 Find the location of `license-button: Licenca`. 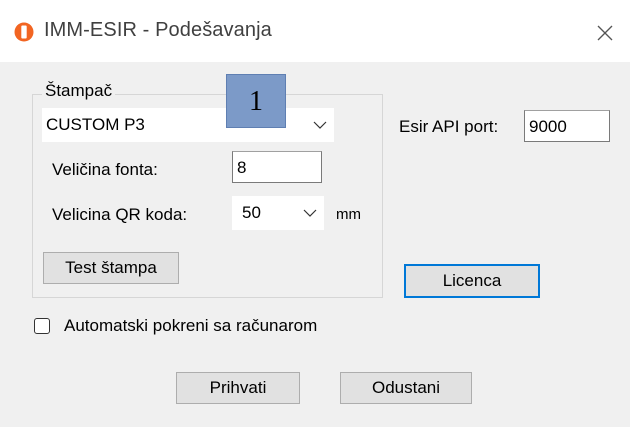

license-button: Licenca is located at coordinates (472, 281).